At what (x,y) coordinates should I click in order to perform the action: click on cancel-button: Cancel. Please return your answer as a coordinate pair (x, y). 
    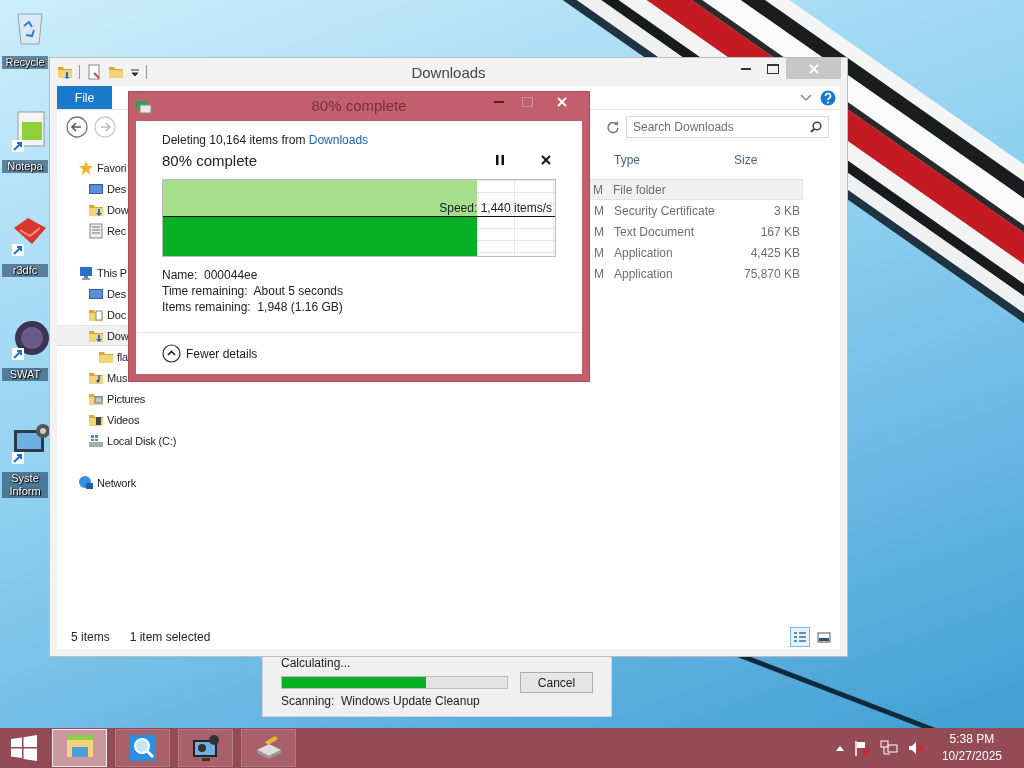
    Looking at the image, I should click on (556, 682).